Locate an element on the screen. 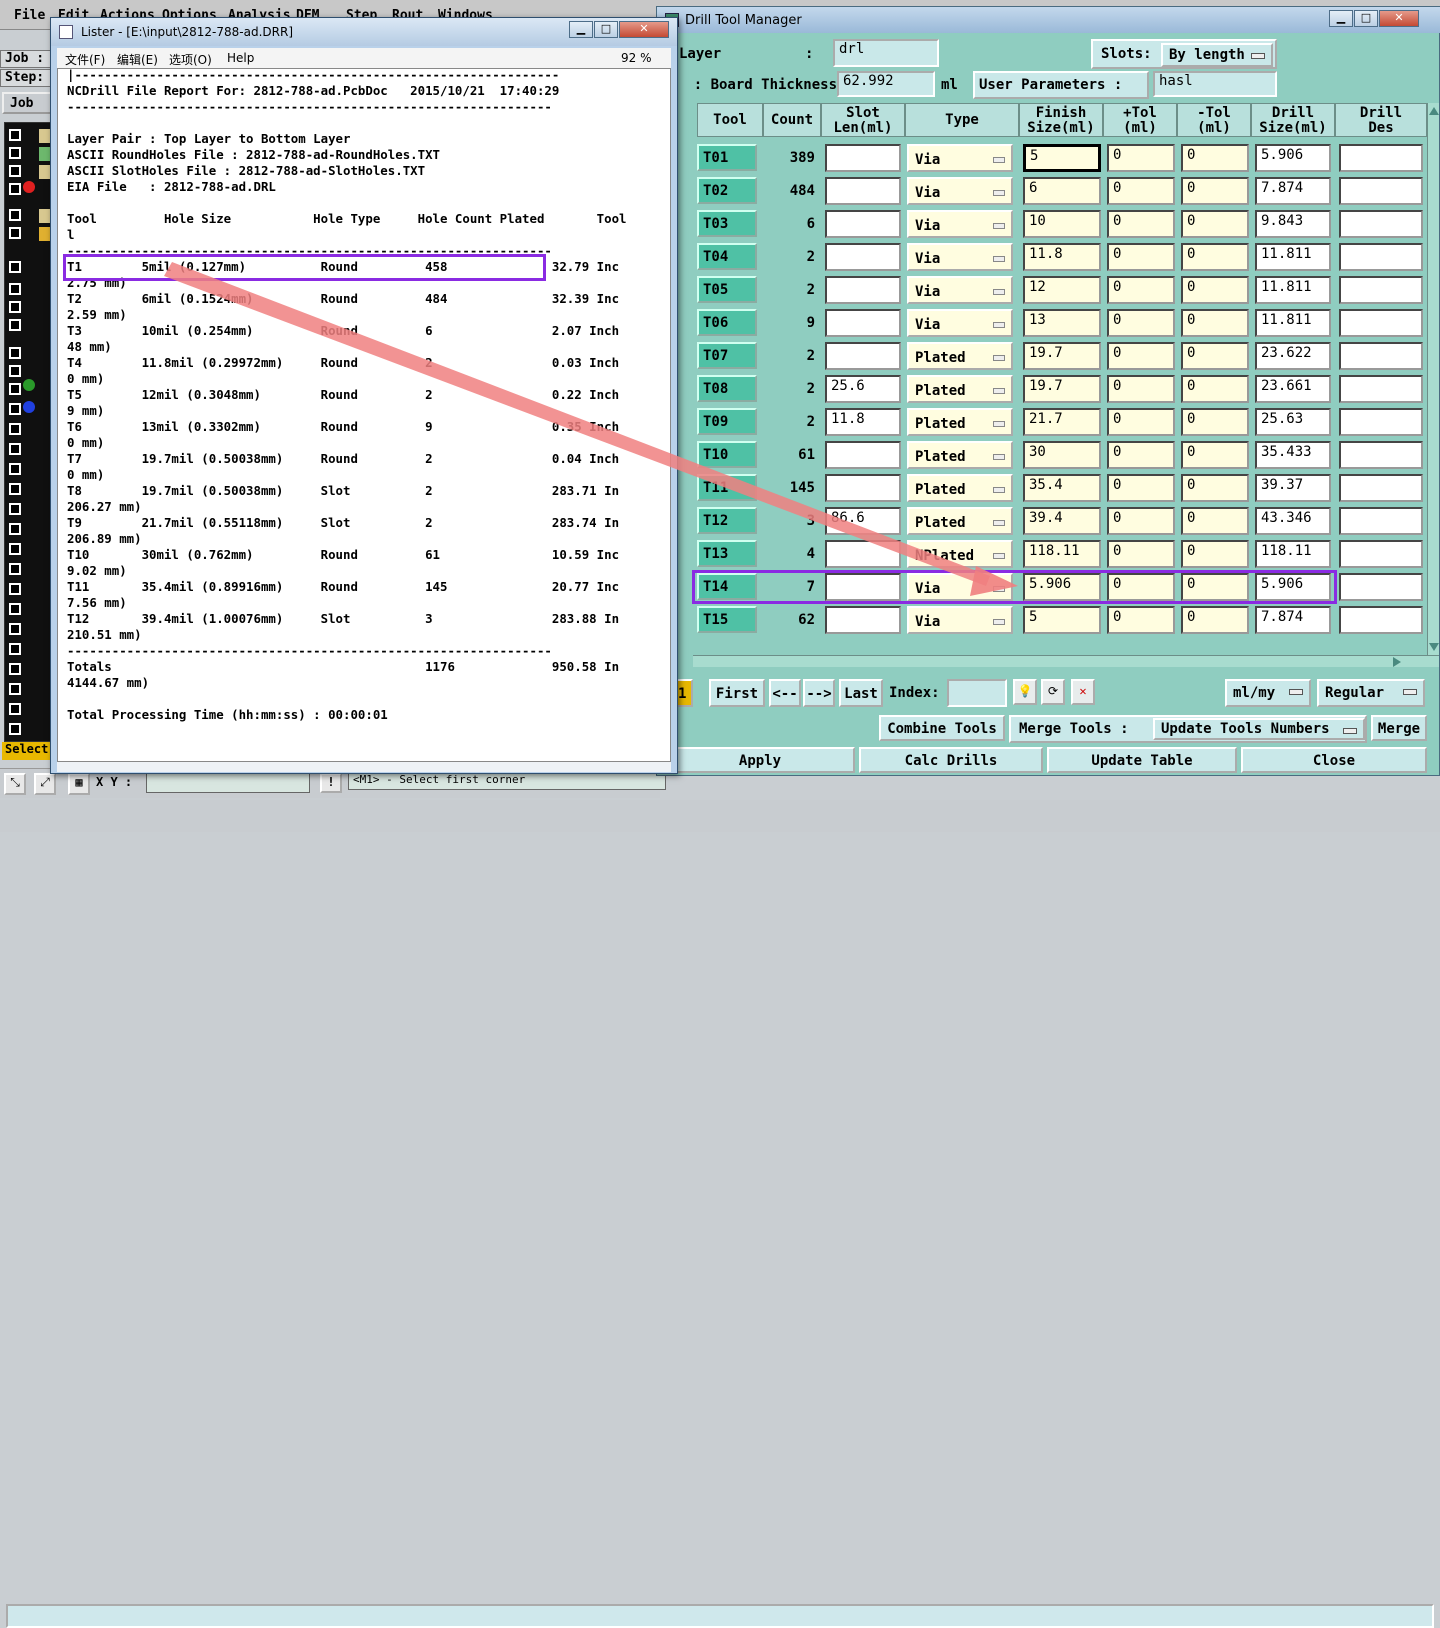  bottom-message-field is located at coordinates (720, 1616).